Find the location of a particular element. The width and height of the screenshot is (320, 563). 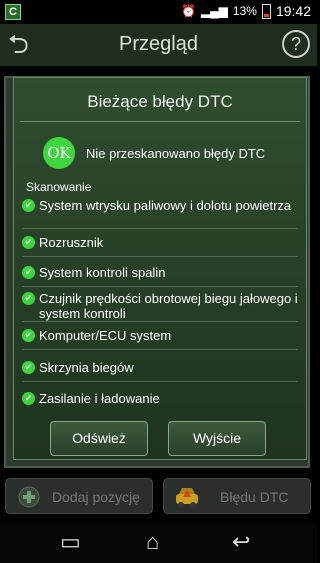

car-warning-icon is located at coordinates (187, 498).